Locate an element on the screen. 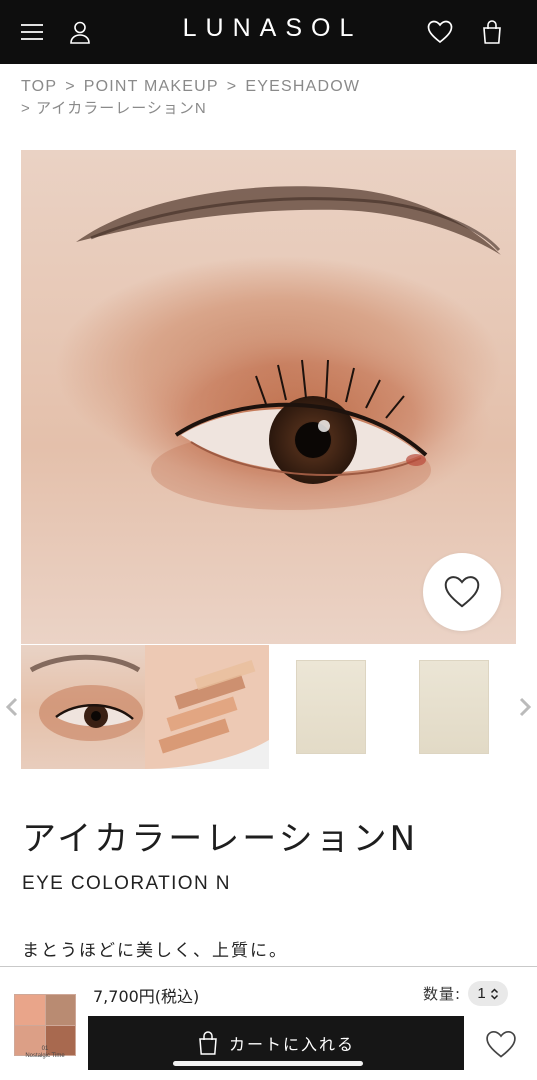 The image size is (537, 1080). chevron-right-icon is located at coordinates (525, 707).